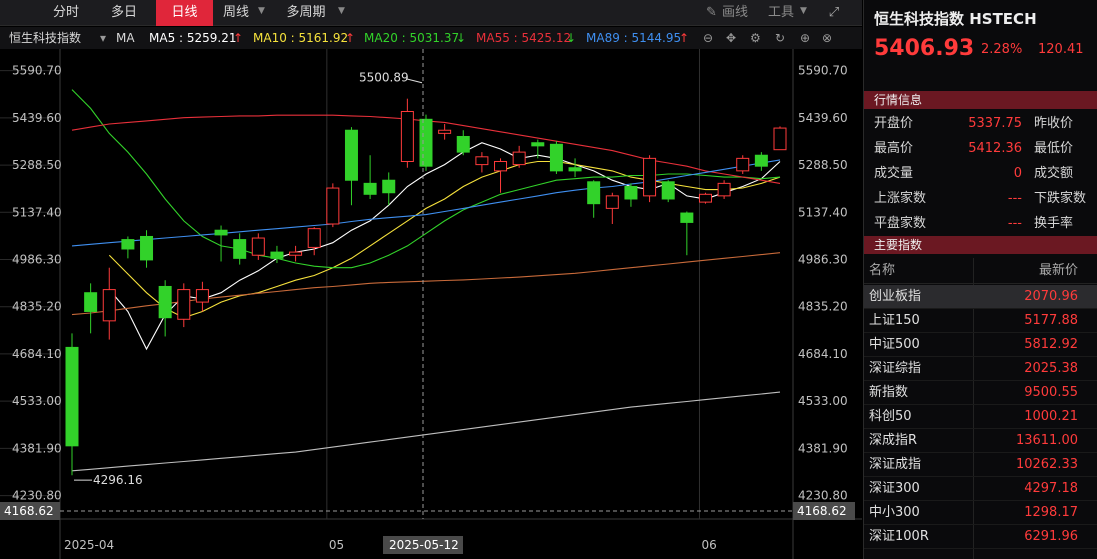  What do you see at coordinates (980, 537) in the screenshot?
I see `list-item: 深证100R 6291.96` at bounding box center [980, 537].